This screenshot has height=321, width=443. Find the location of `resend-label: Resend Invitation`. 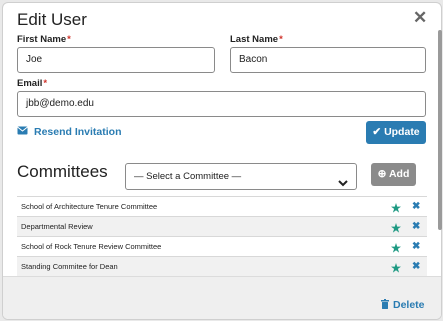

resend-label: Resend Invitation is located at coordinates (78, 132).